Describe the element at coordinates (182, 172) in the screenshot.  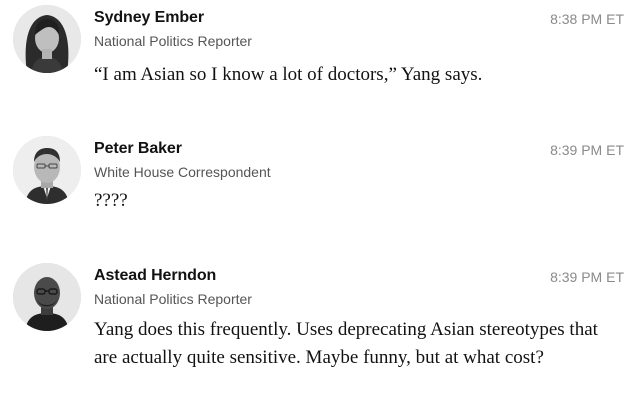
I see `author-role: White House Correspondent` at that location.